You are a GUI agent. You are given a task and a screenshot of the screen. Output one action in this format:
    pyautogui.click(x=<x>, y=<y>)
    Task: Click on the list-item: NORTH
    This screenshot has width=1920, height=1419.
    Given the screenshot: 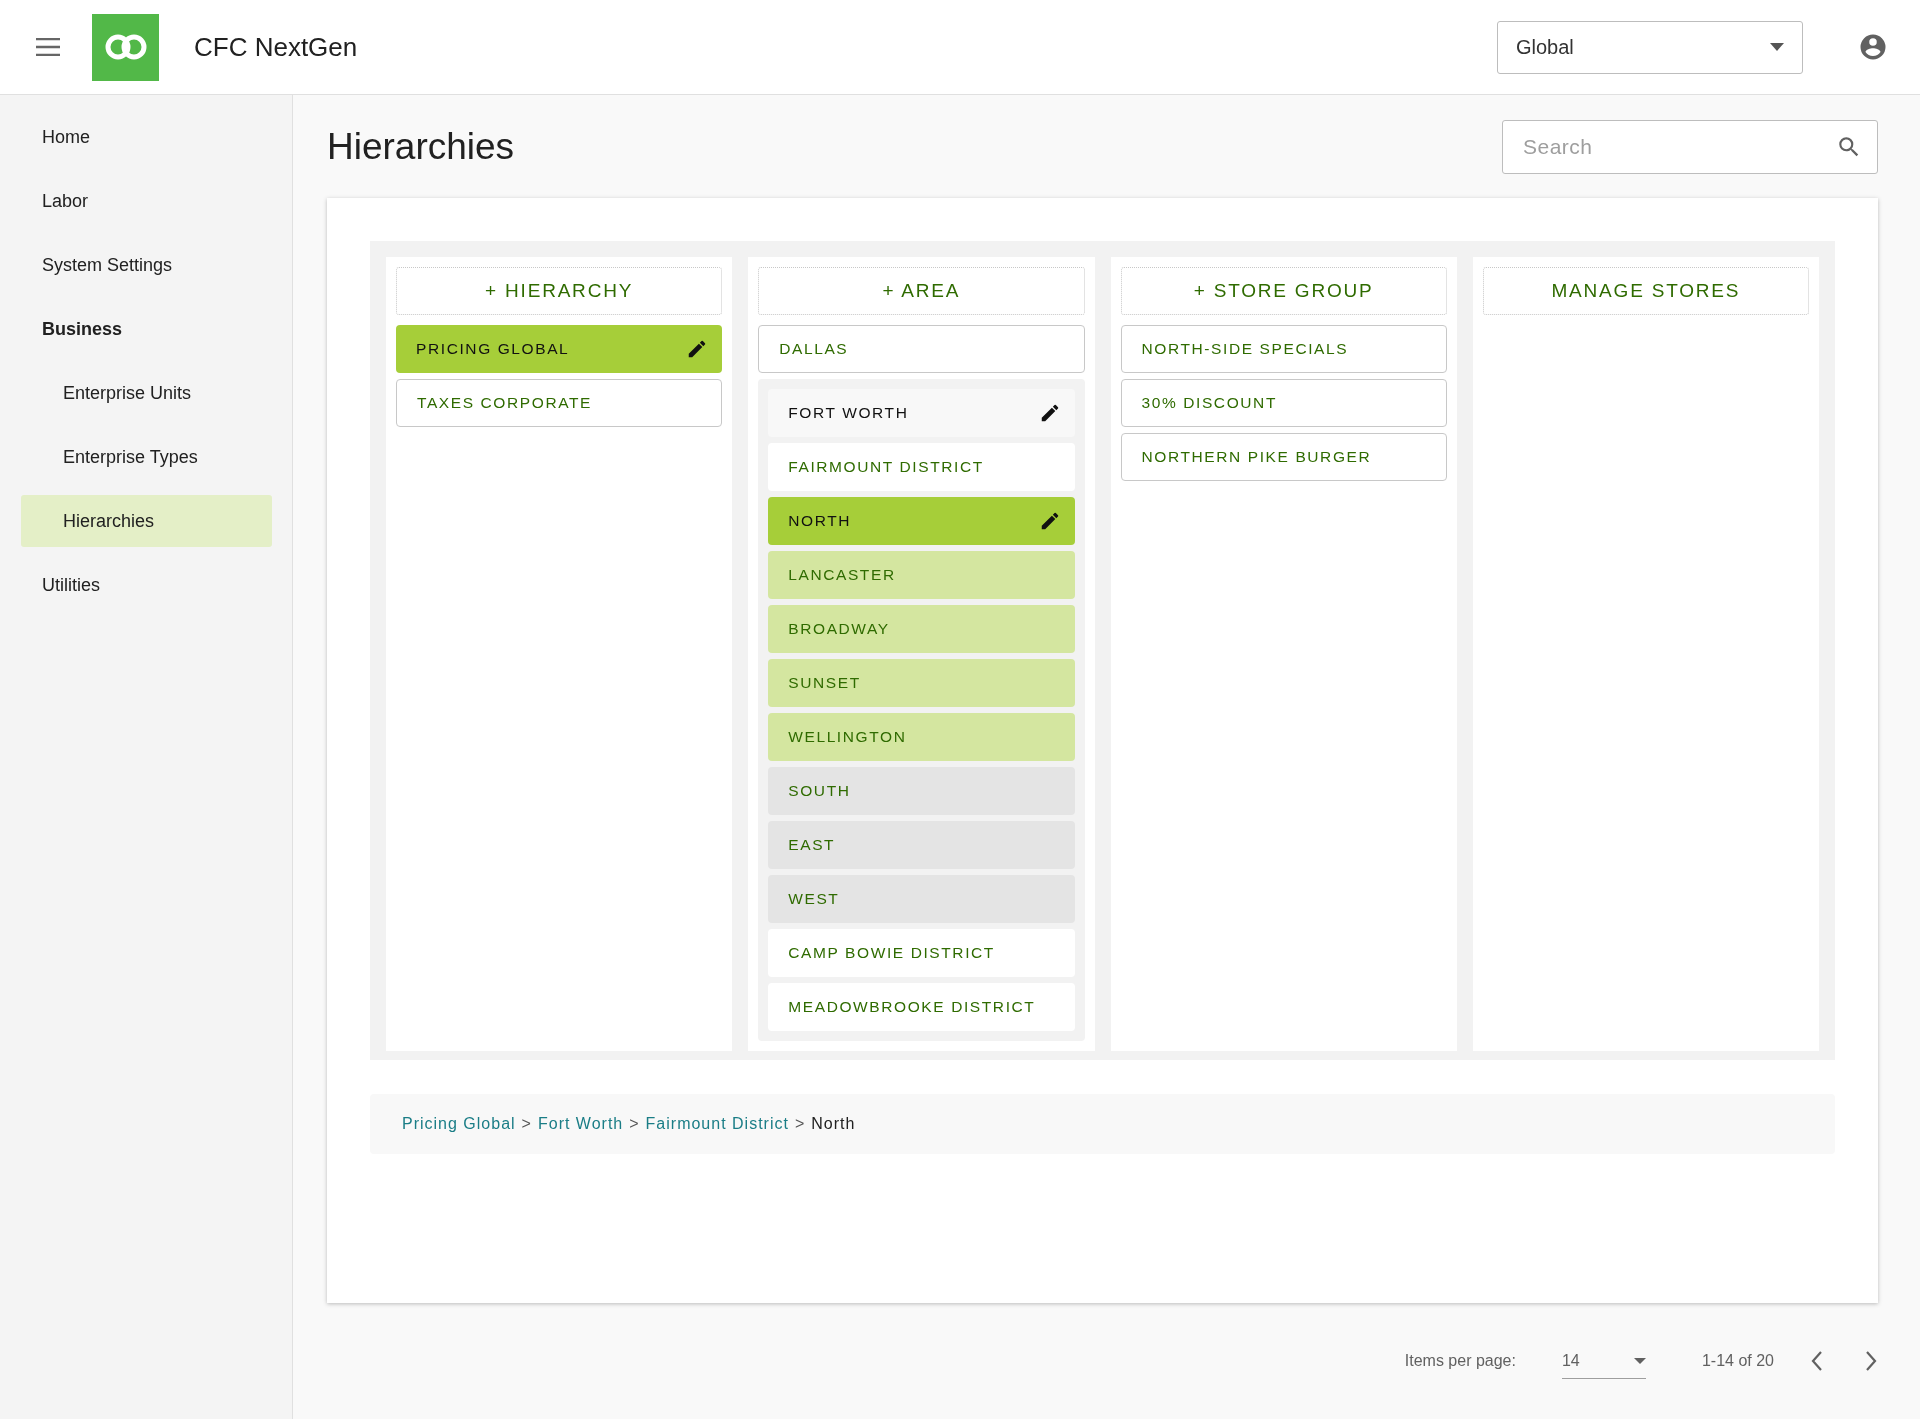 What is the action you would take?
    pyautogui.click(x=921, y=521)
    